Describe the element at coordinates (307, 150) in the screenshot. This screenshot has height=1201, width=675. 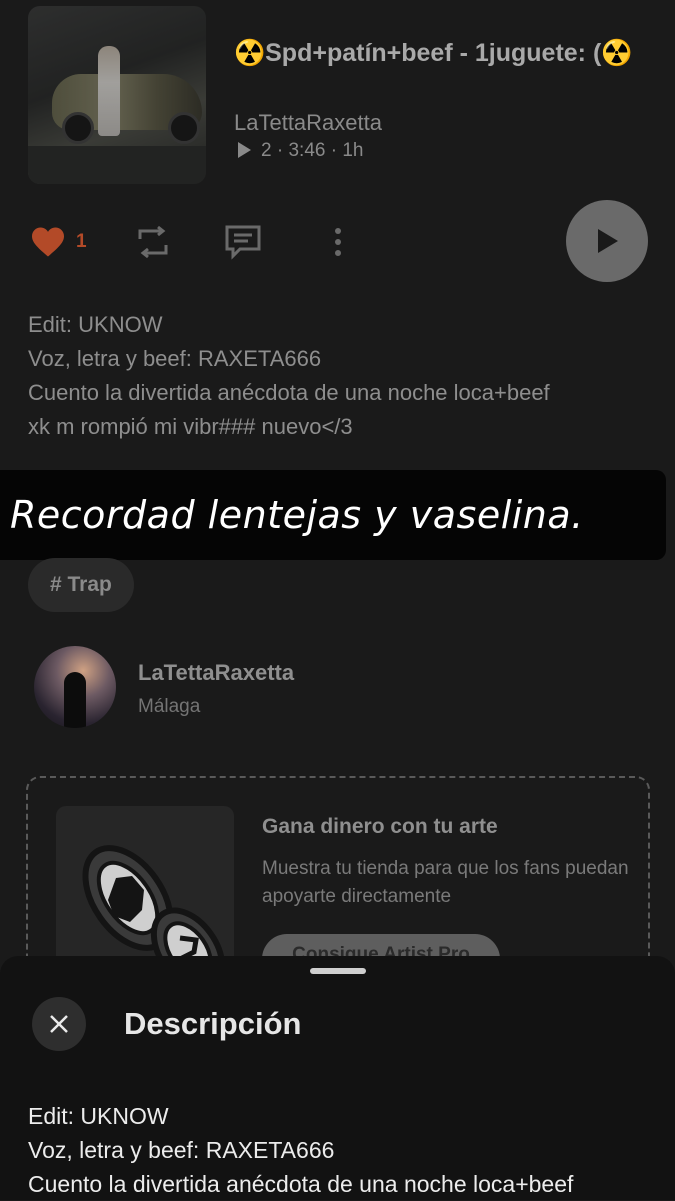
I see `track-duration: 3:46` at that location.